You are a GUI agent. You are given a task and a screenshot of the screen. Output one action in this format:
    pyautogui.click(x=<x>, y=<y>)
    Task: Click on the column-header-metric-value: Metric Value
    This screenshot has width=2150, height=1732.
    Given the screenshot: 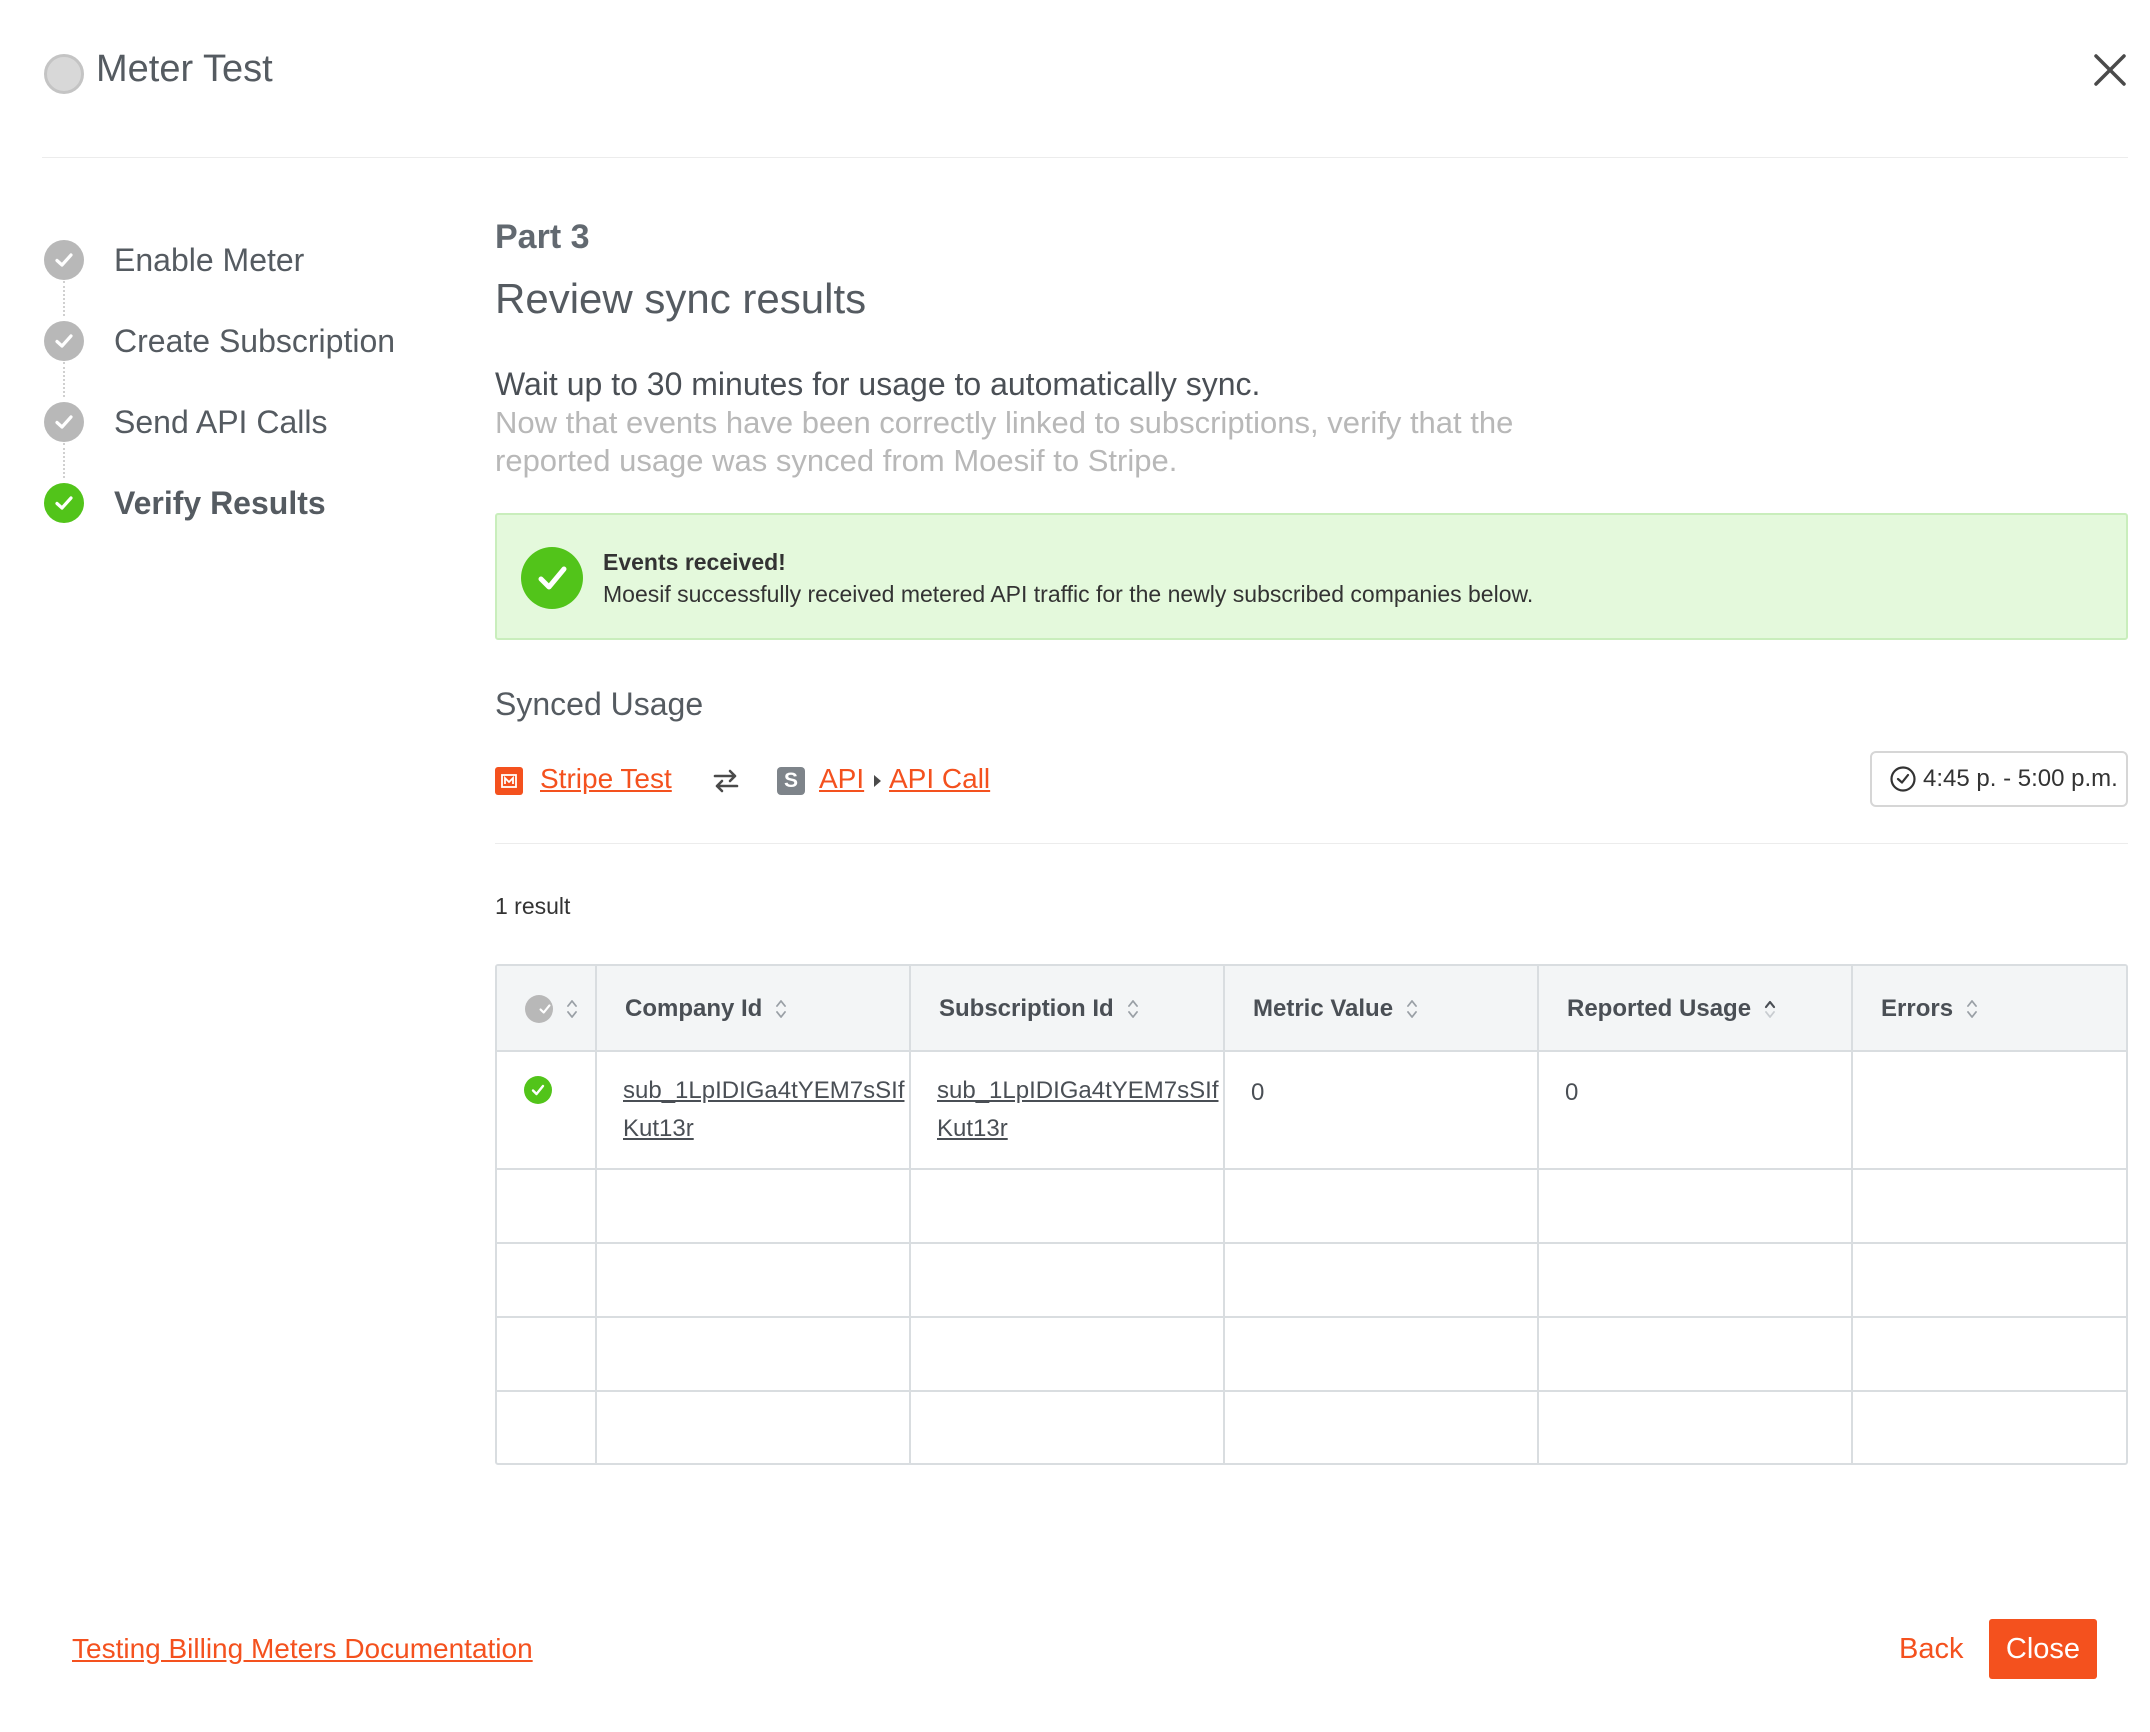 What is the action you would take?
    pyautogui.click(x=1336, y=1009)
    